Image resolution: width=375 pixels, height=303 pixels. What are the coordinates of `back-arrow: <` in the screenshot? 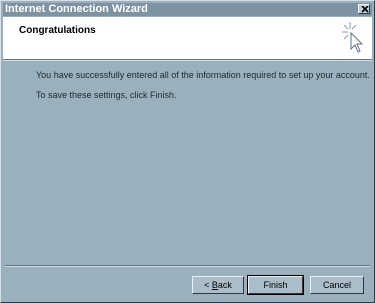 It's located at (207, 285).